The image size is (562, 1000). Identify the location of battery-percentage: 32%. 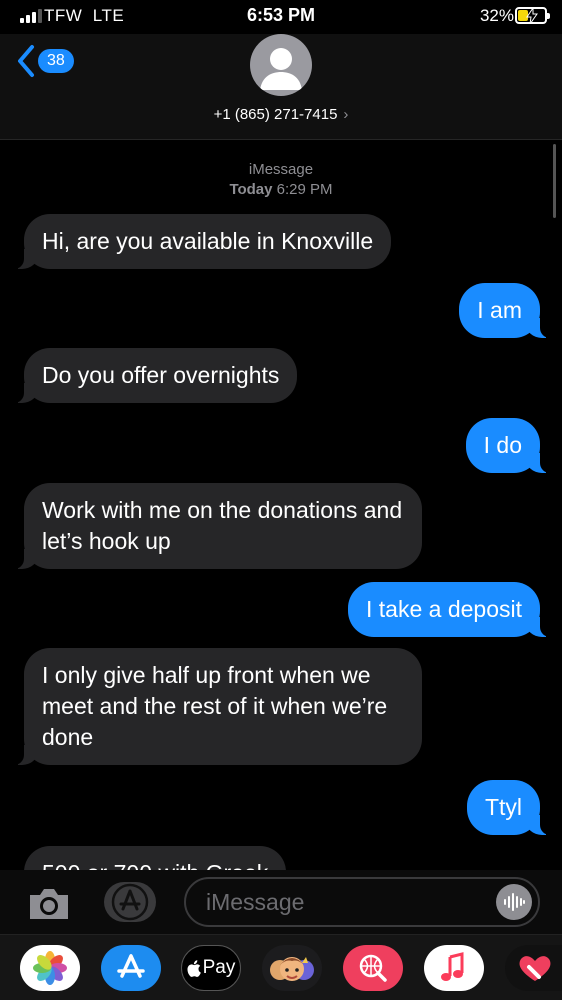
(496, 15).